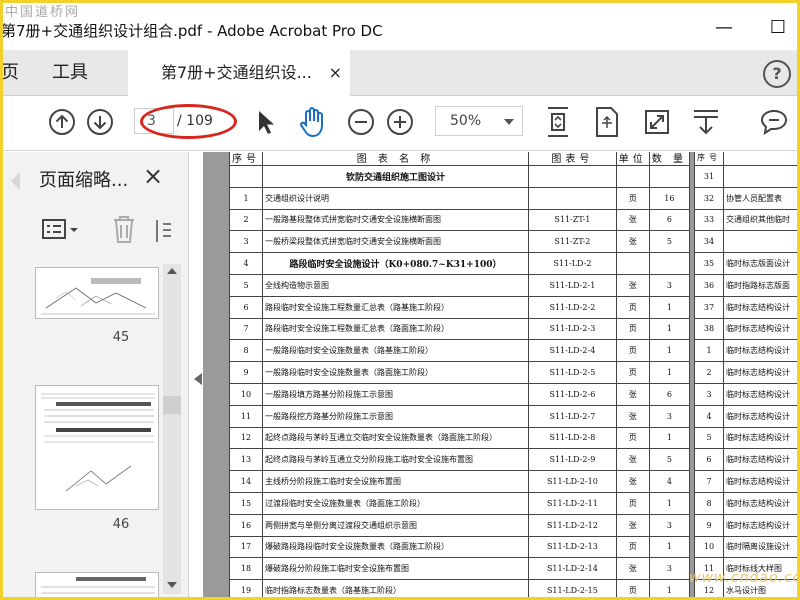  I want to click on table-cell: S11-LD-2-11, so click(572, 503).